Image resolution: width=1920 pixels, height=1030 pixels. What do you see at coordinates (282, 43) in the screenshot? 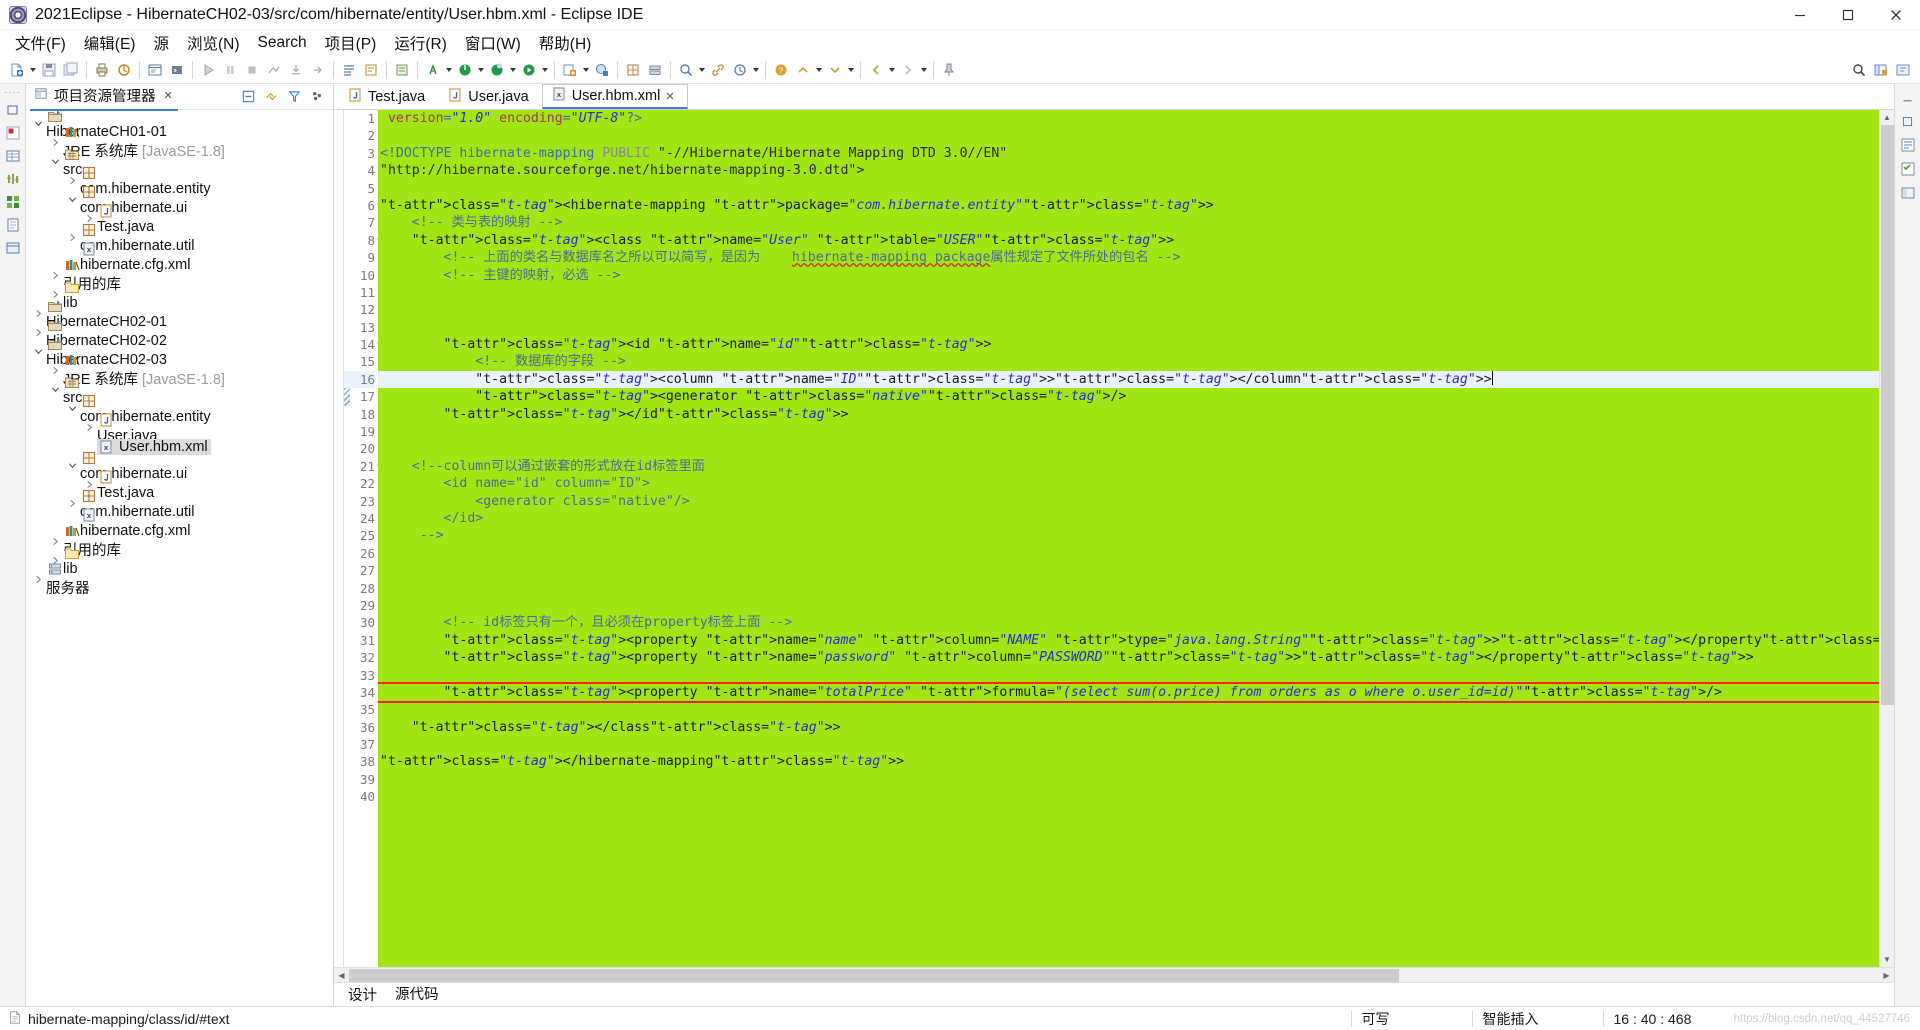
I see `menu-search: Search` at bounding box center [282, 43].